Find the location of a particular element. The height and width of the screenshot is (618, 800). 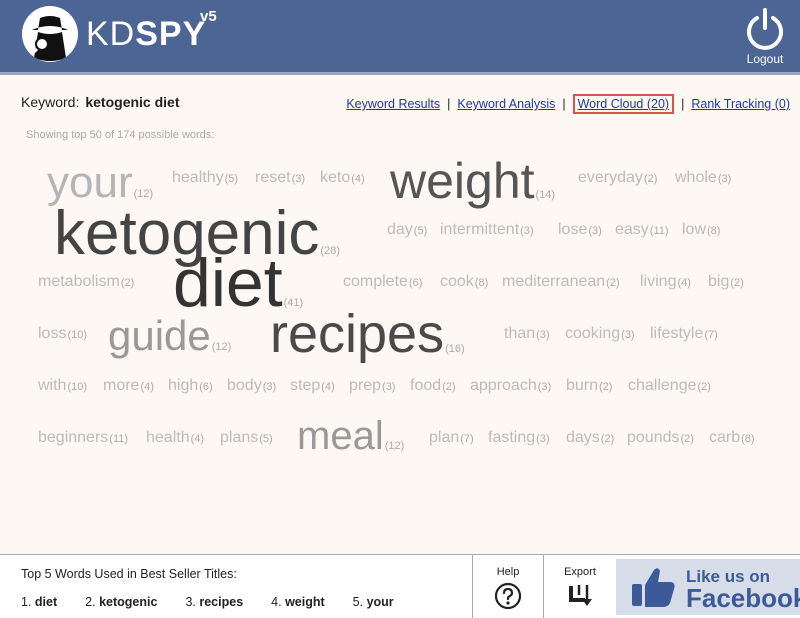

cloud-word: plan(7) is located at coordinates (451, 438).